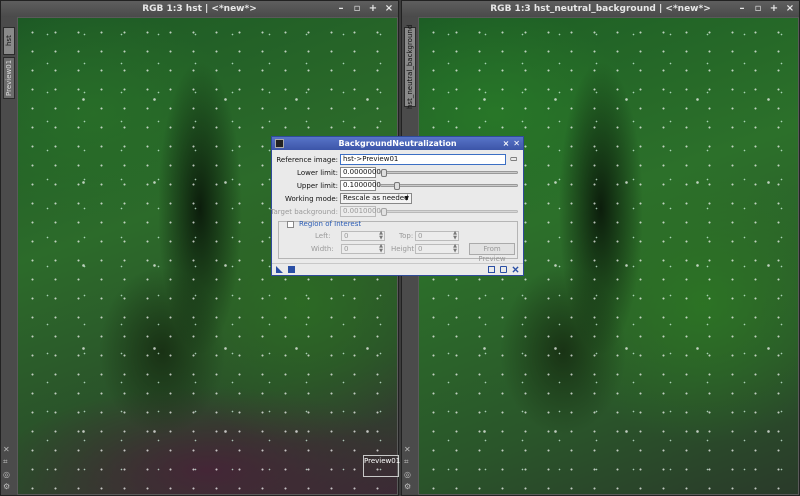 This screenshot has height=496, width=800. What do you see at coordinates (330, 224) in the screenshot?
I see `roi-title: Region of Interest` at bounding box center [330, 224].